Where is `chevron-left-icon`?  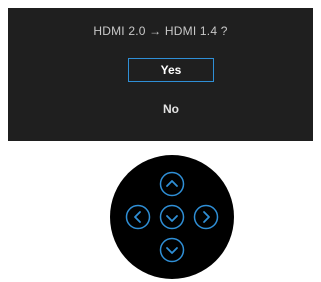 chevron-left-icon is located at coordinates (138, 217).